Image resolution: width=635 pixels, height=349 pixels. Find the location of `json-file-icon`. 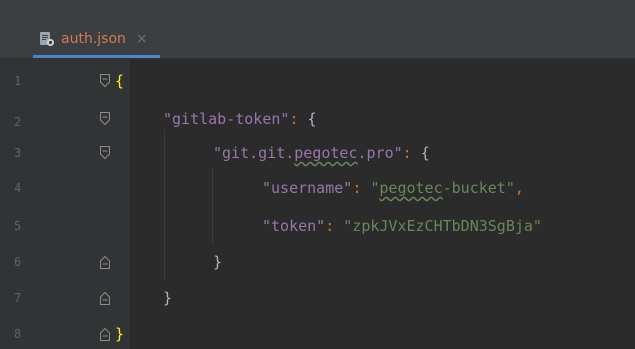

json-file-icon is located at coordinates (47, 39).